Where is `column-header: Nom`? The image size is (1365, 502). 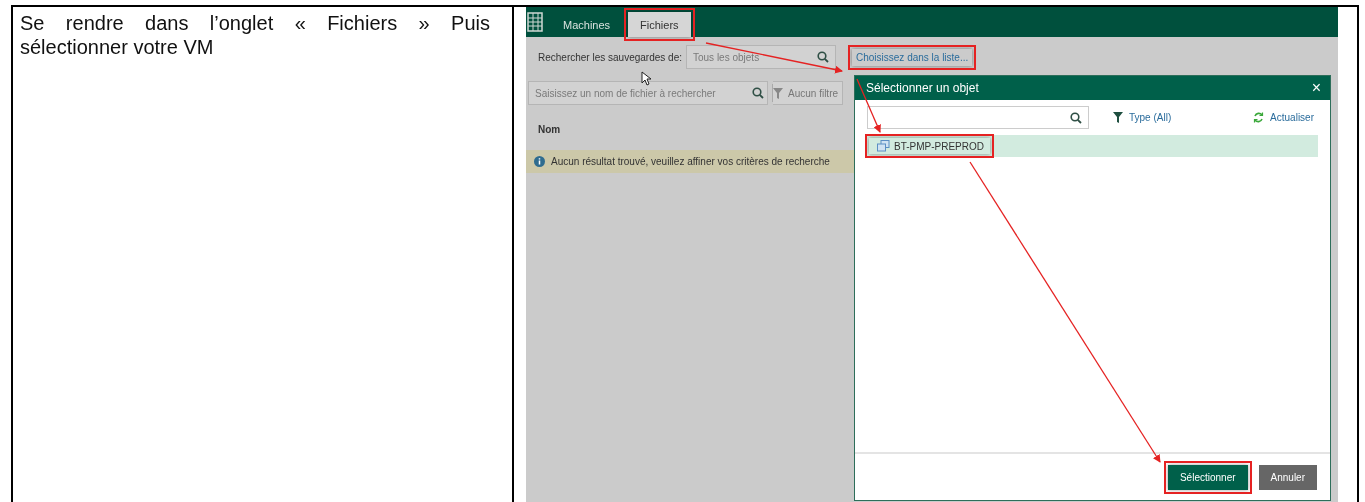
column-header: Nom is located at coordinates (549, 129).